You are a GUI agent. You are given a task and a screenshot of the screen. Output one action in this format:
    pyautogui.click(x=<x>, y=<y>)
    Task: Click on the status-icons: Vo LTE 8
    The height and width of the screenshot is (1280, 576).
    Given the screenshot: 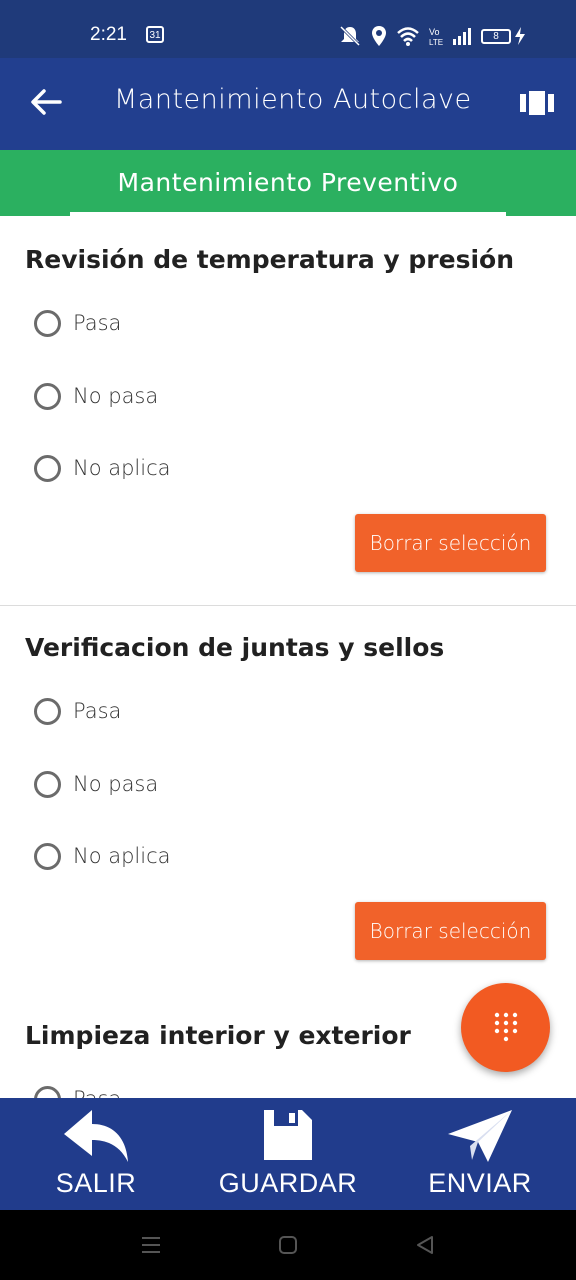 What is the action you would take?
    pyautogui.click(x=432, y=36)
    